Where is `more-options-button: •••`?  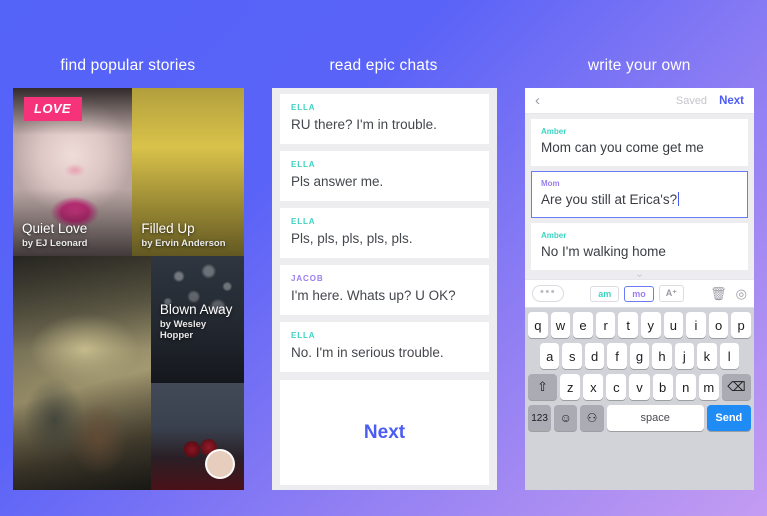 more-options-button: ••• is located at coordinates (548, 293).